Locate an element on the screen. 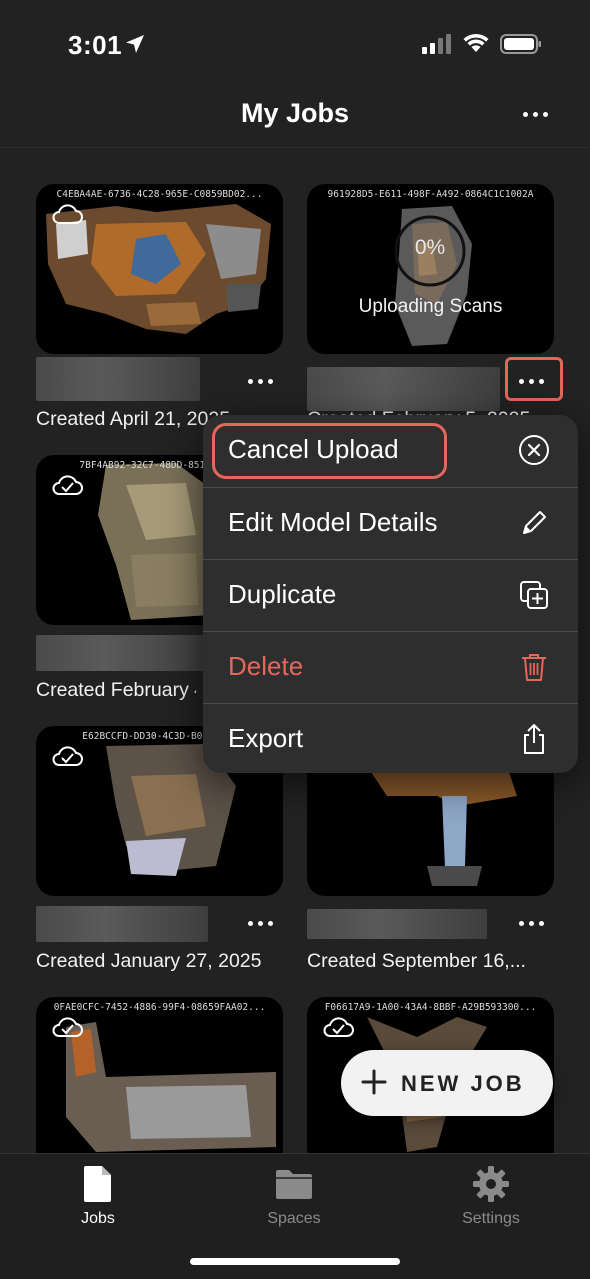 The image size is (590, 1279). page-title: My Jobs is located at coordinates (295, 113).